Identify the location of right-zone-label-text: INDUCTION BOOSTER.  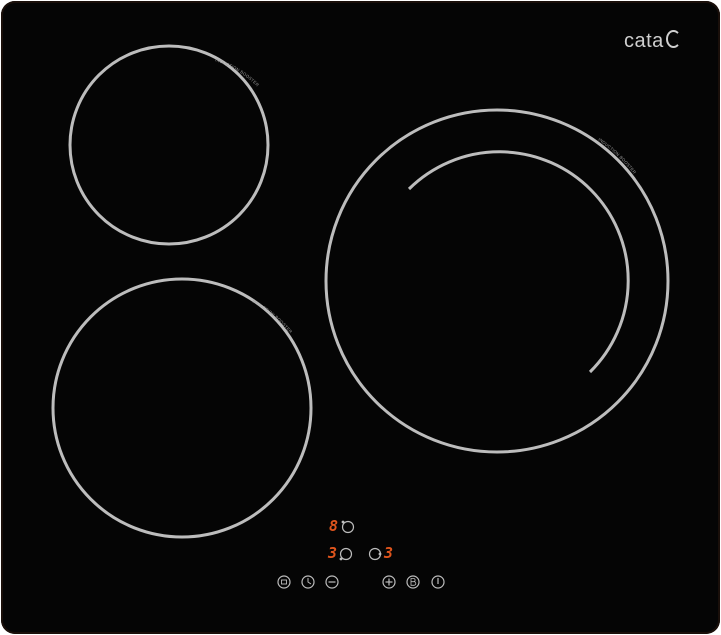
(617, 156).